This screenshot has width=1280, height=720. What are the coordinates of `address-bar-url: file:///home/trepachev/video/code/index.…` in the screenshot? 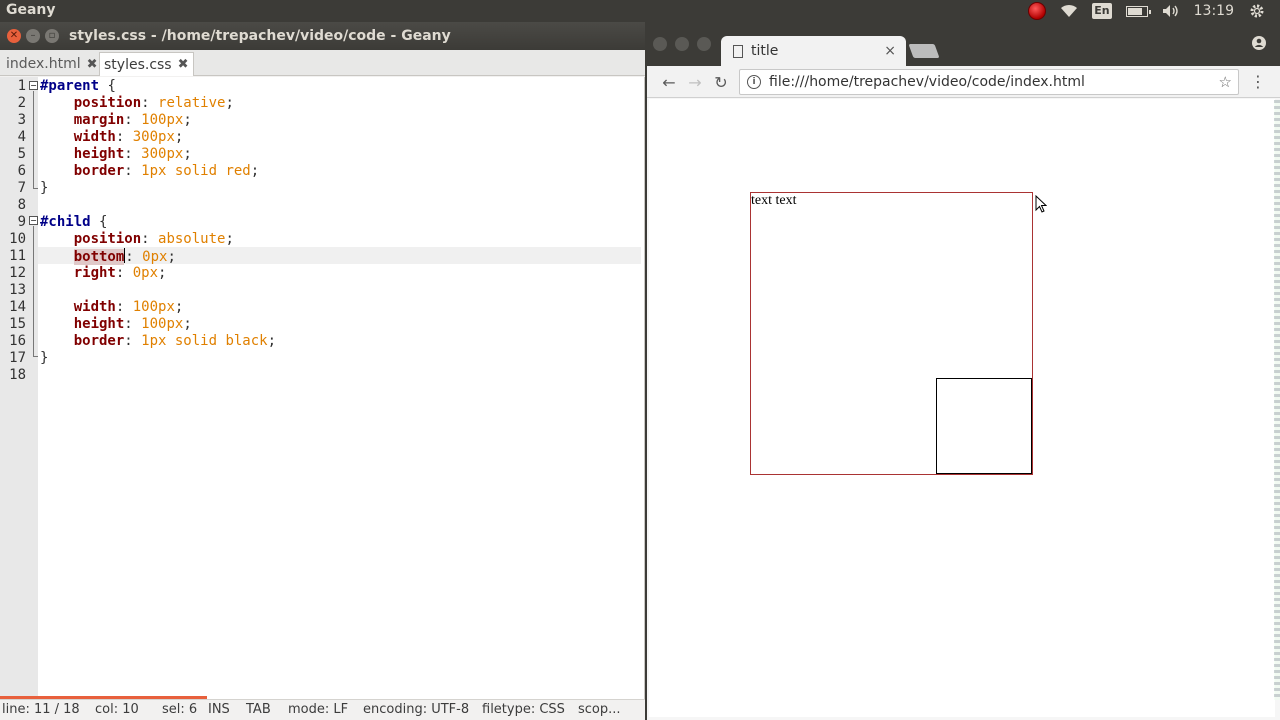 It's located at (927, 82).